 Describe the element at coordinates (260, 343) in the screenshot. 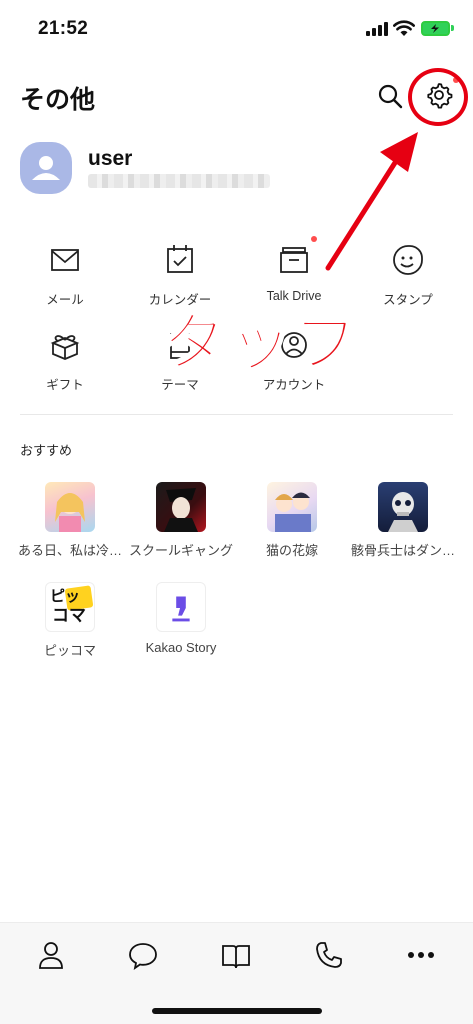

I see `annotation-text: タップ` at that location.